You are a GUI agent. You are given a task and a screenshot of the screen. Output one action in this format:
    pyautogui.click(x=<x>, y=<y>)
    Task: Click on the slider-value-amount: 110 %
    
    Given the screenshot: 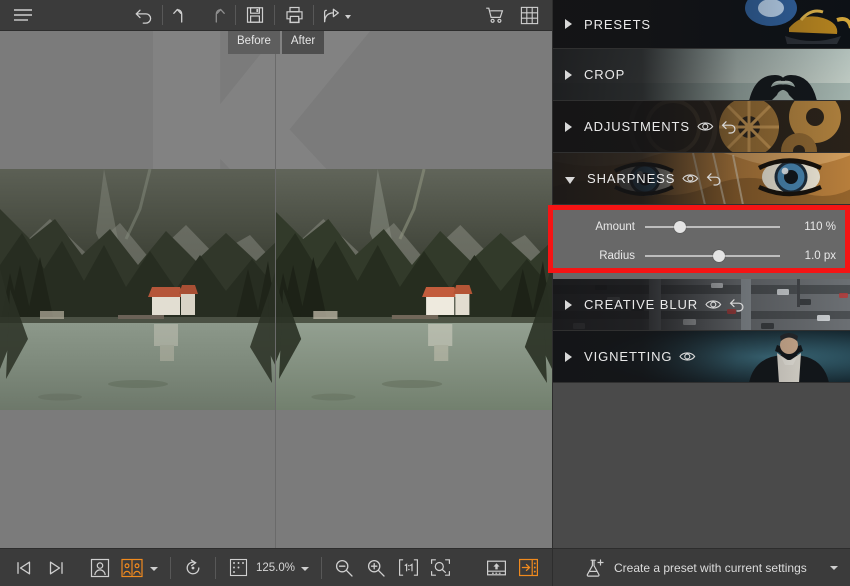 What is the action you would take?
    pyautogui.click(x=808, y=227)
    